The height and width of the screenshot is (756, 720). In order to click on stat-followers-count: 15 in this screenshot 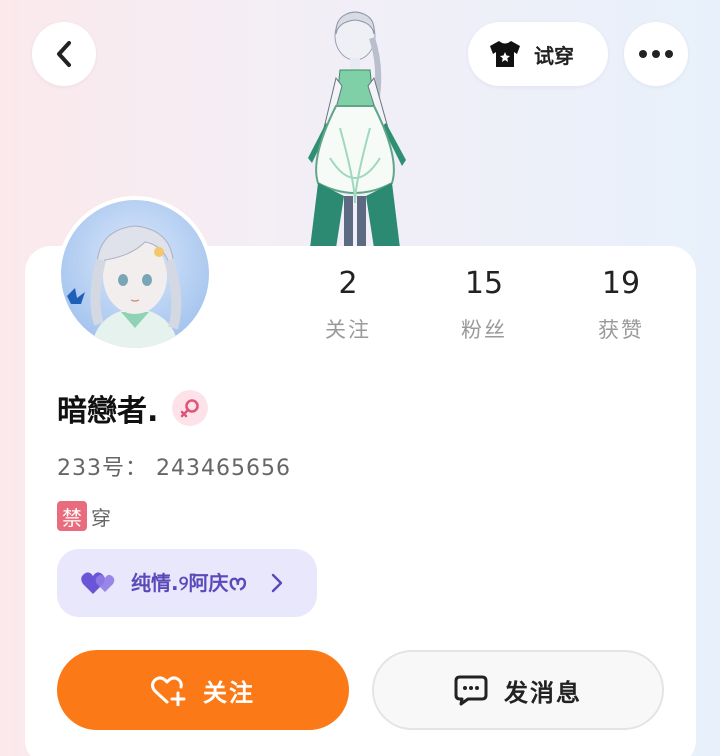, I will do `click(484, 283)`.